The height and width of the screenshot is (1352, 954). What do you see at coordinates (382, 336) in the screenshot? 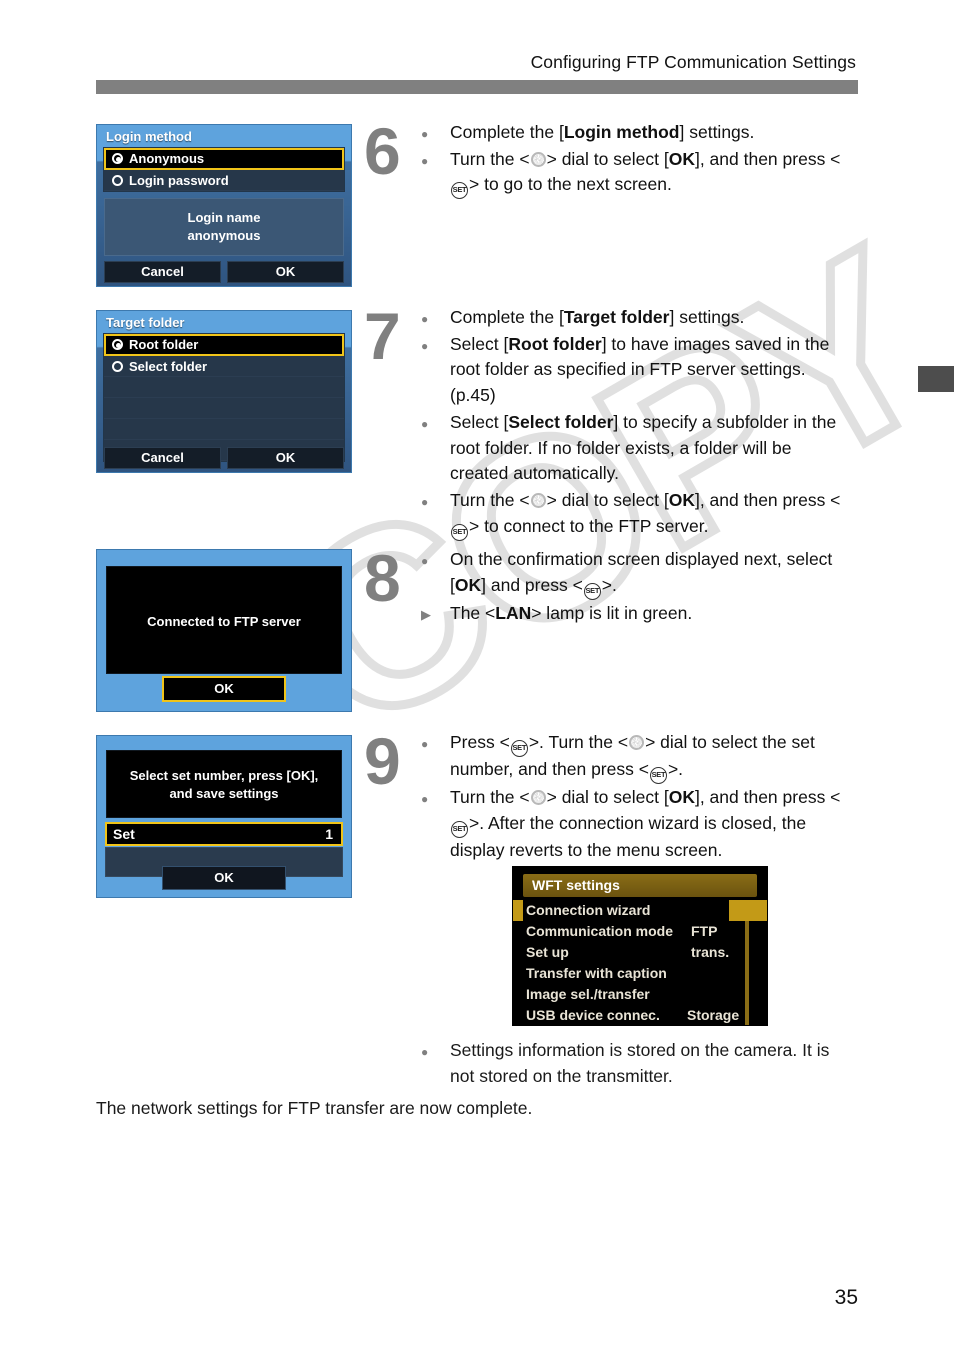
I see `step-number: 7` at bounding box center [382, 336].